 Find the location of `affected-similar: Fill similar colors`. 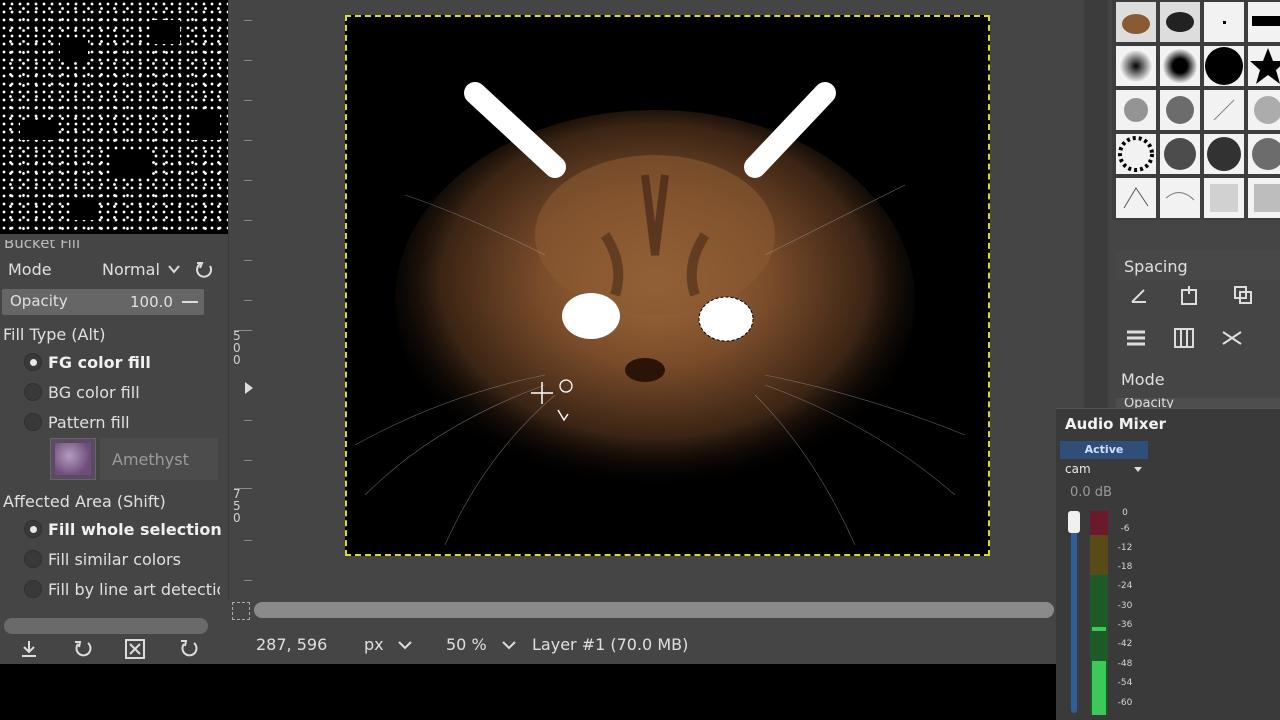

affected-similar: Fill similar colors is located at coordinates (114, 559).